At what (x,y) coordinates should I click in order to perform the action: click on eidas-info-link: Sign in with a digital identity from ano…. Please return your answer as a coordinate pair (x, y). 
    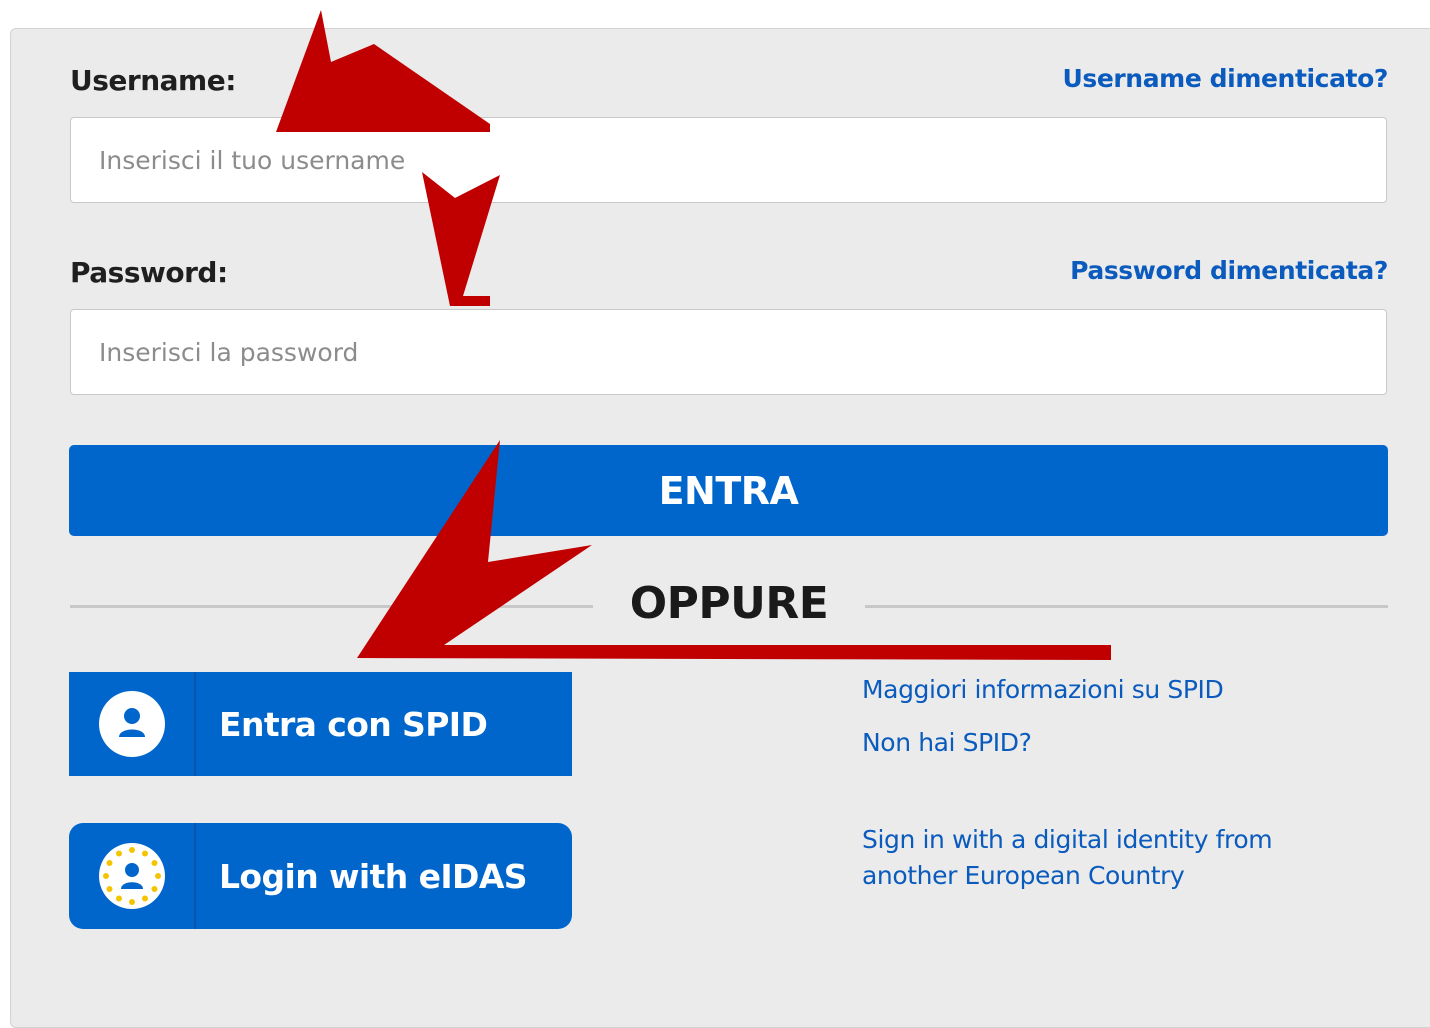
    Looking at the image, I should click on (1092, 858).